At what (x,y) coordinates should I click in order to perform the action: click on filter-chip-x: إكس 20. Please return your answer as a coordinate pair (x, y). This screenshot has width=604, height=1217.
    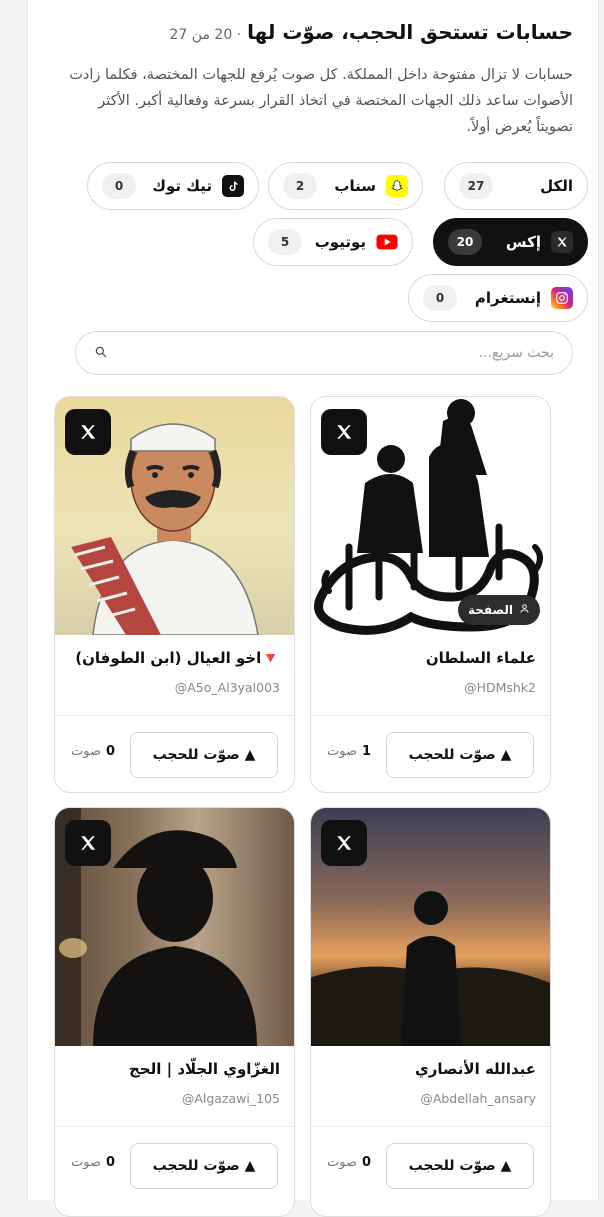
    Looking at the image, I should click on (510, 242).